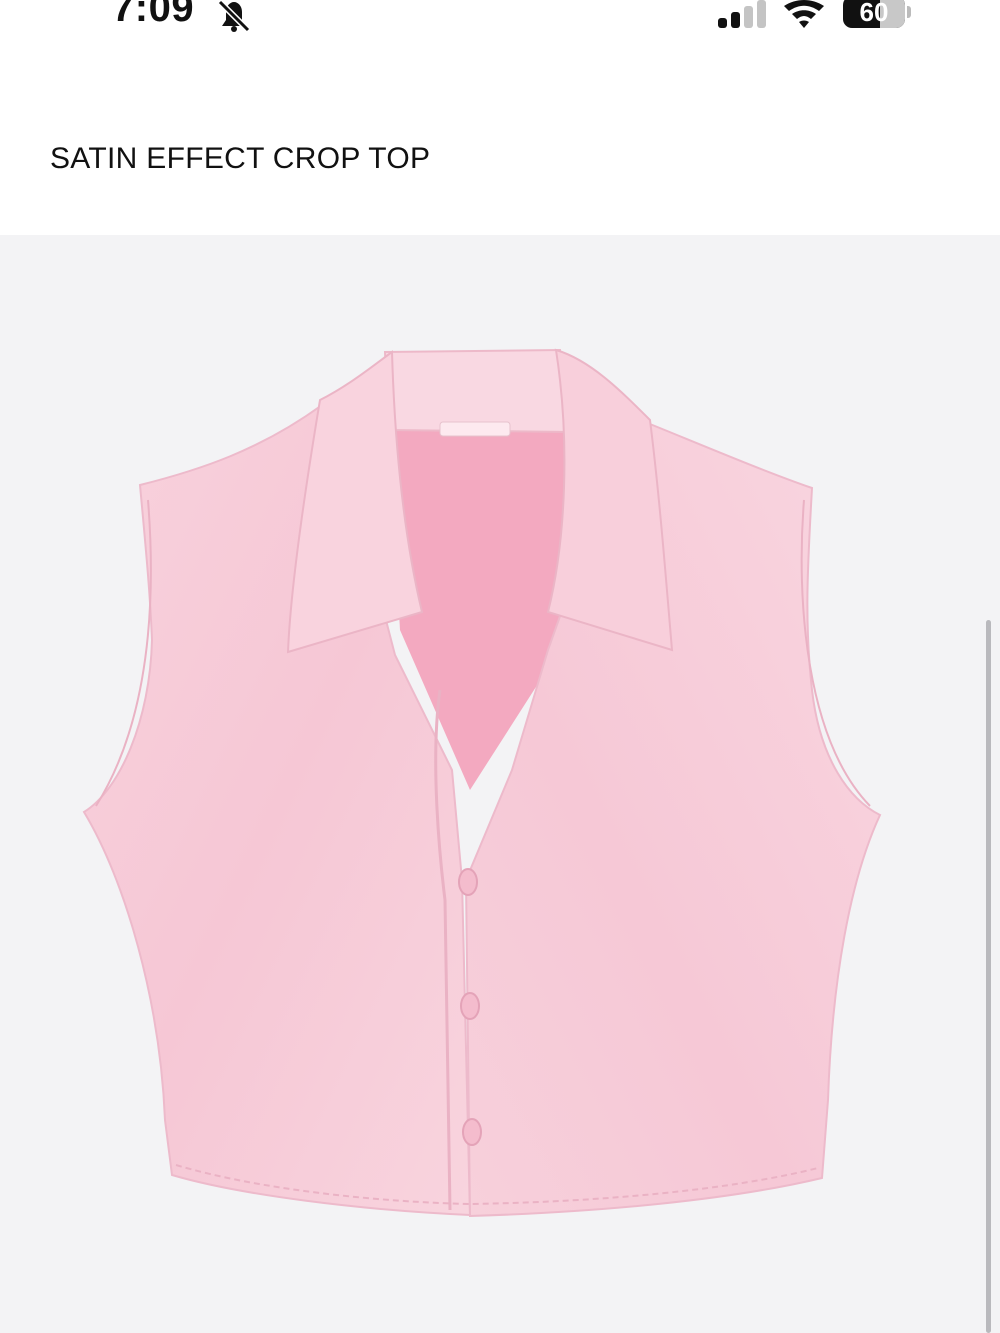 This screenshot has height=1333, width=1000. I want to click on status-bar: 7:09 60, so click(500, 30).